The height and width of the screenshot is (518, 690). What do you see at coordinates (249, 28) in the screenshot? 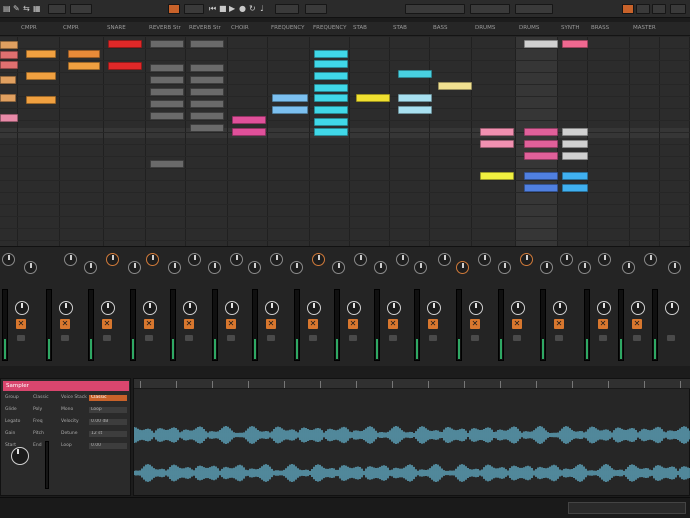
I see `track-header: CHOIR` at bounding box center [249, 28].